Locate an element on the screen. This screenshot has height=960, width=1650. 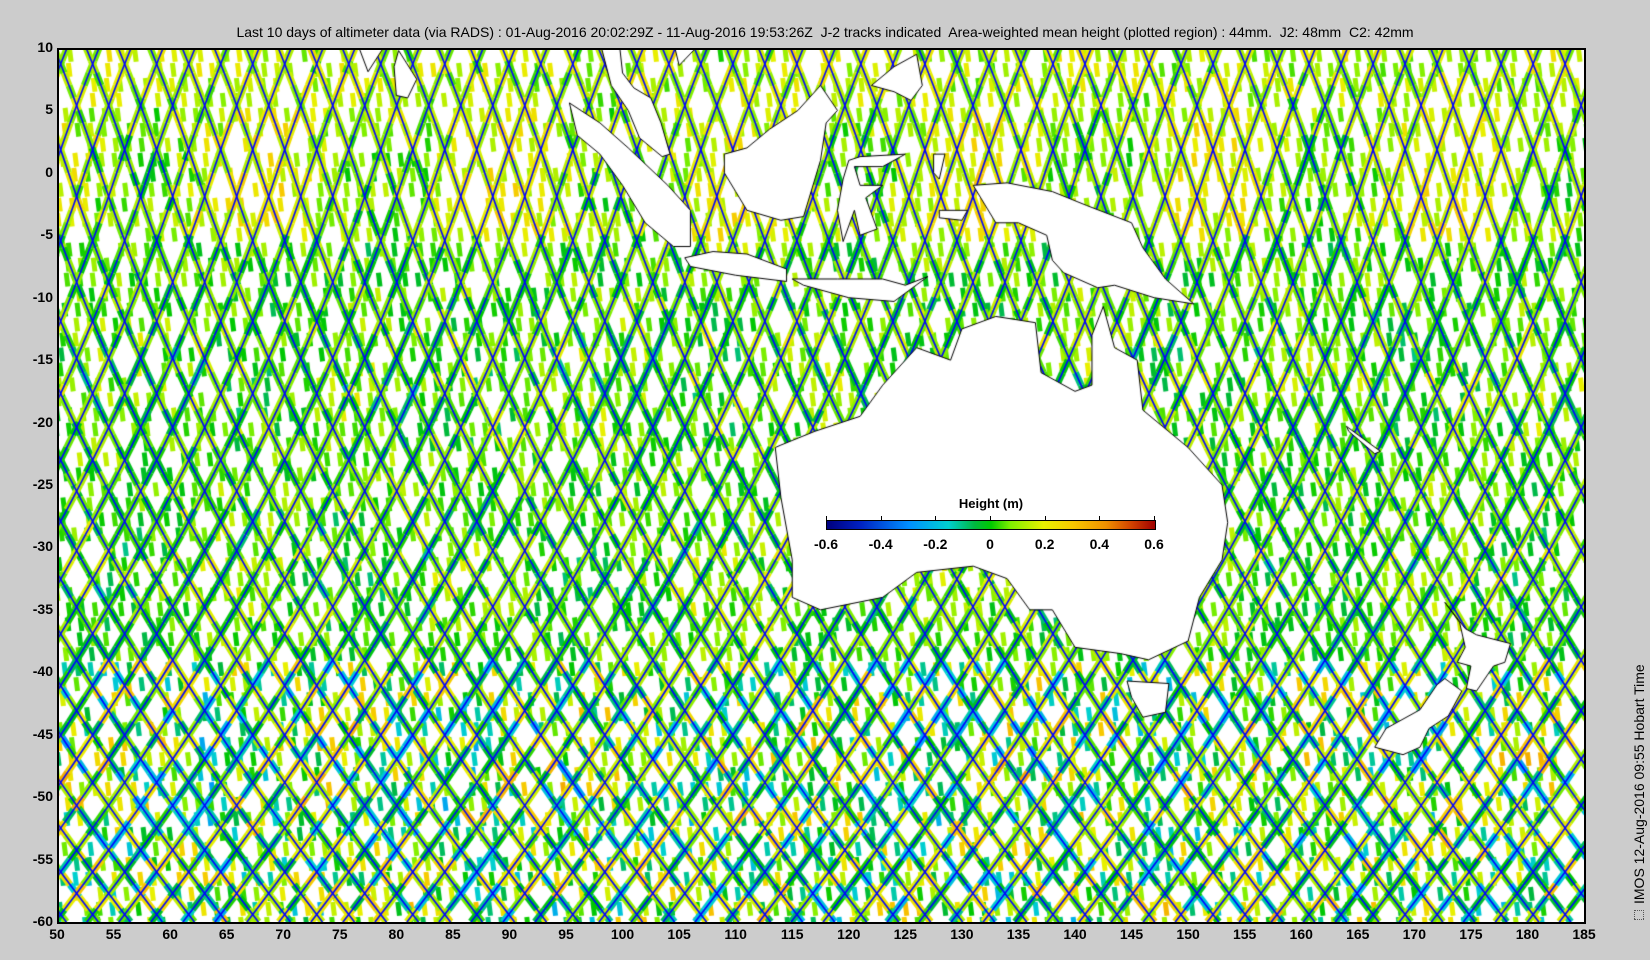
y-tick-label: -30 is located at coordinates (42, 546).